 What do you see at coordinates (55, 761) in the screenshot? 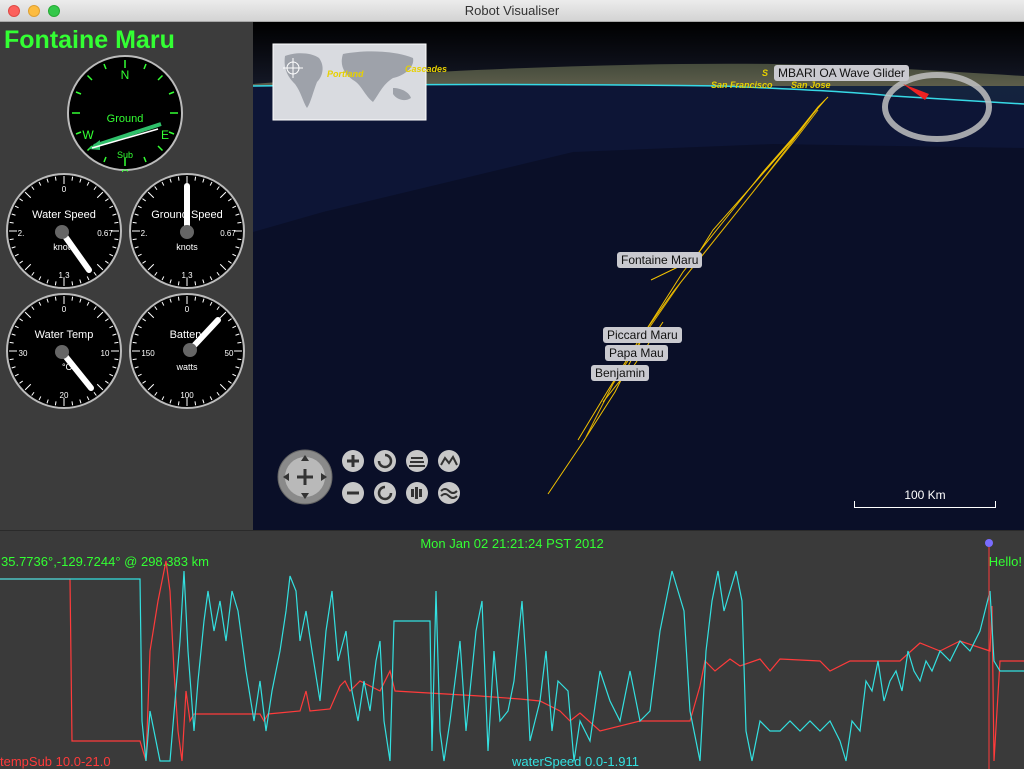
I see `legend-temp-series: tempSub 10.0-21.0` at bounding box center [55, 761].